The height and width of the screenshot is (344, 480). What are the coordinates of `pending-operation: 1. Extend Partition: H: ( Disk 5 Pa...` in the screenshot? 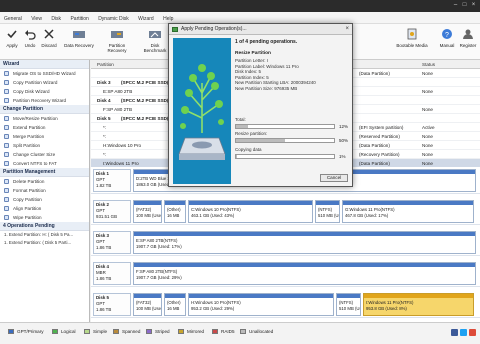 It's located at (44, 235).